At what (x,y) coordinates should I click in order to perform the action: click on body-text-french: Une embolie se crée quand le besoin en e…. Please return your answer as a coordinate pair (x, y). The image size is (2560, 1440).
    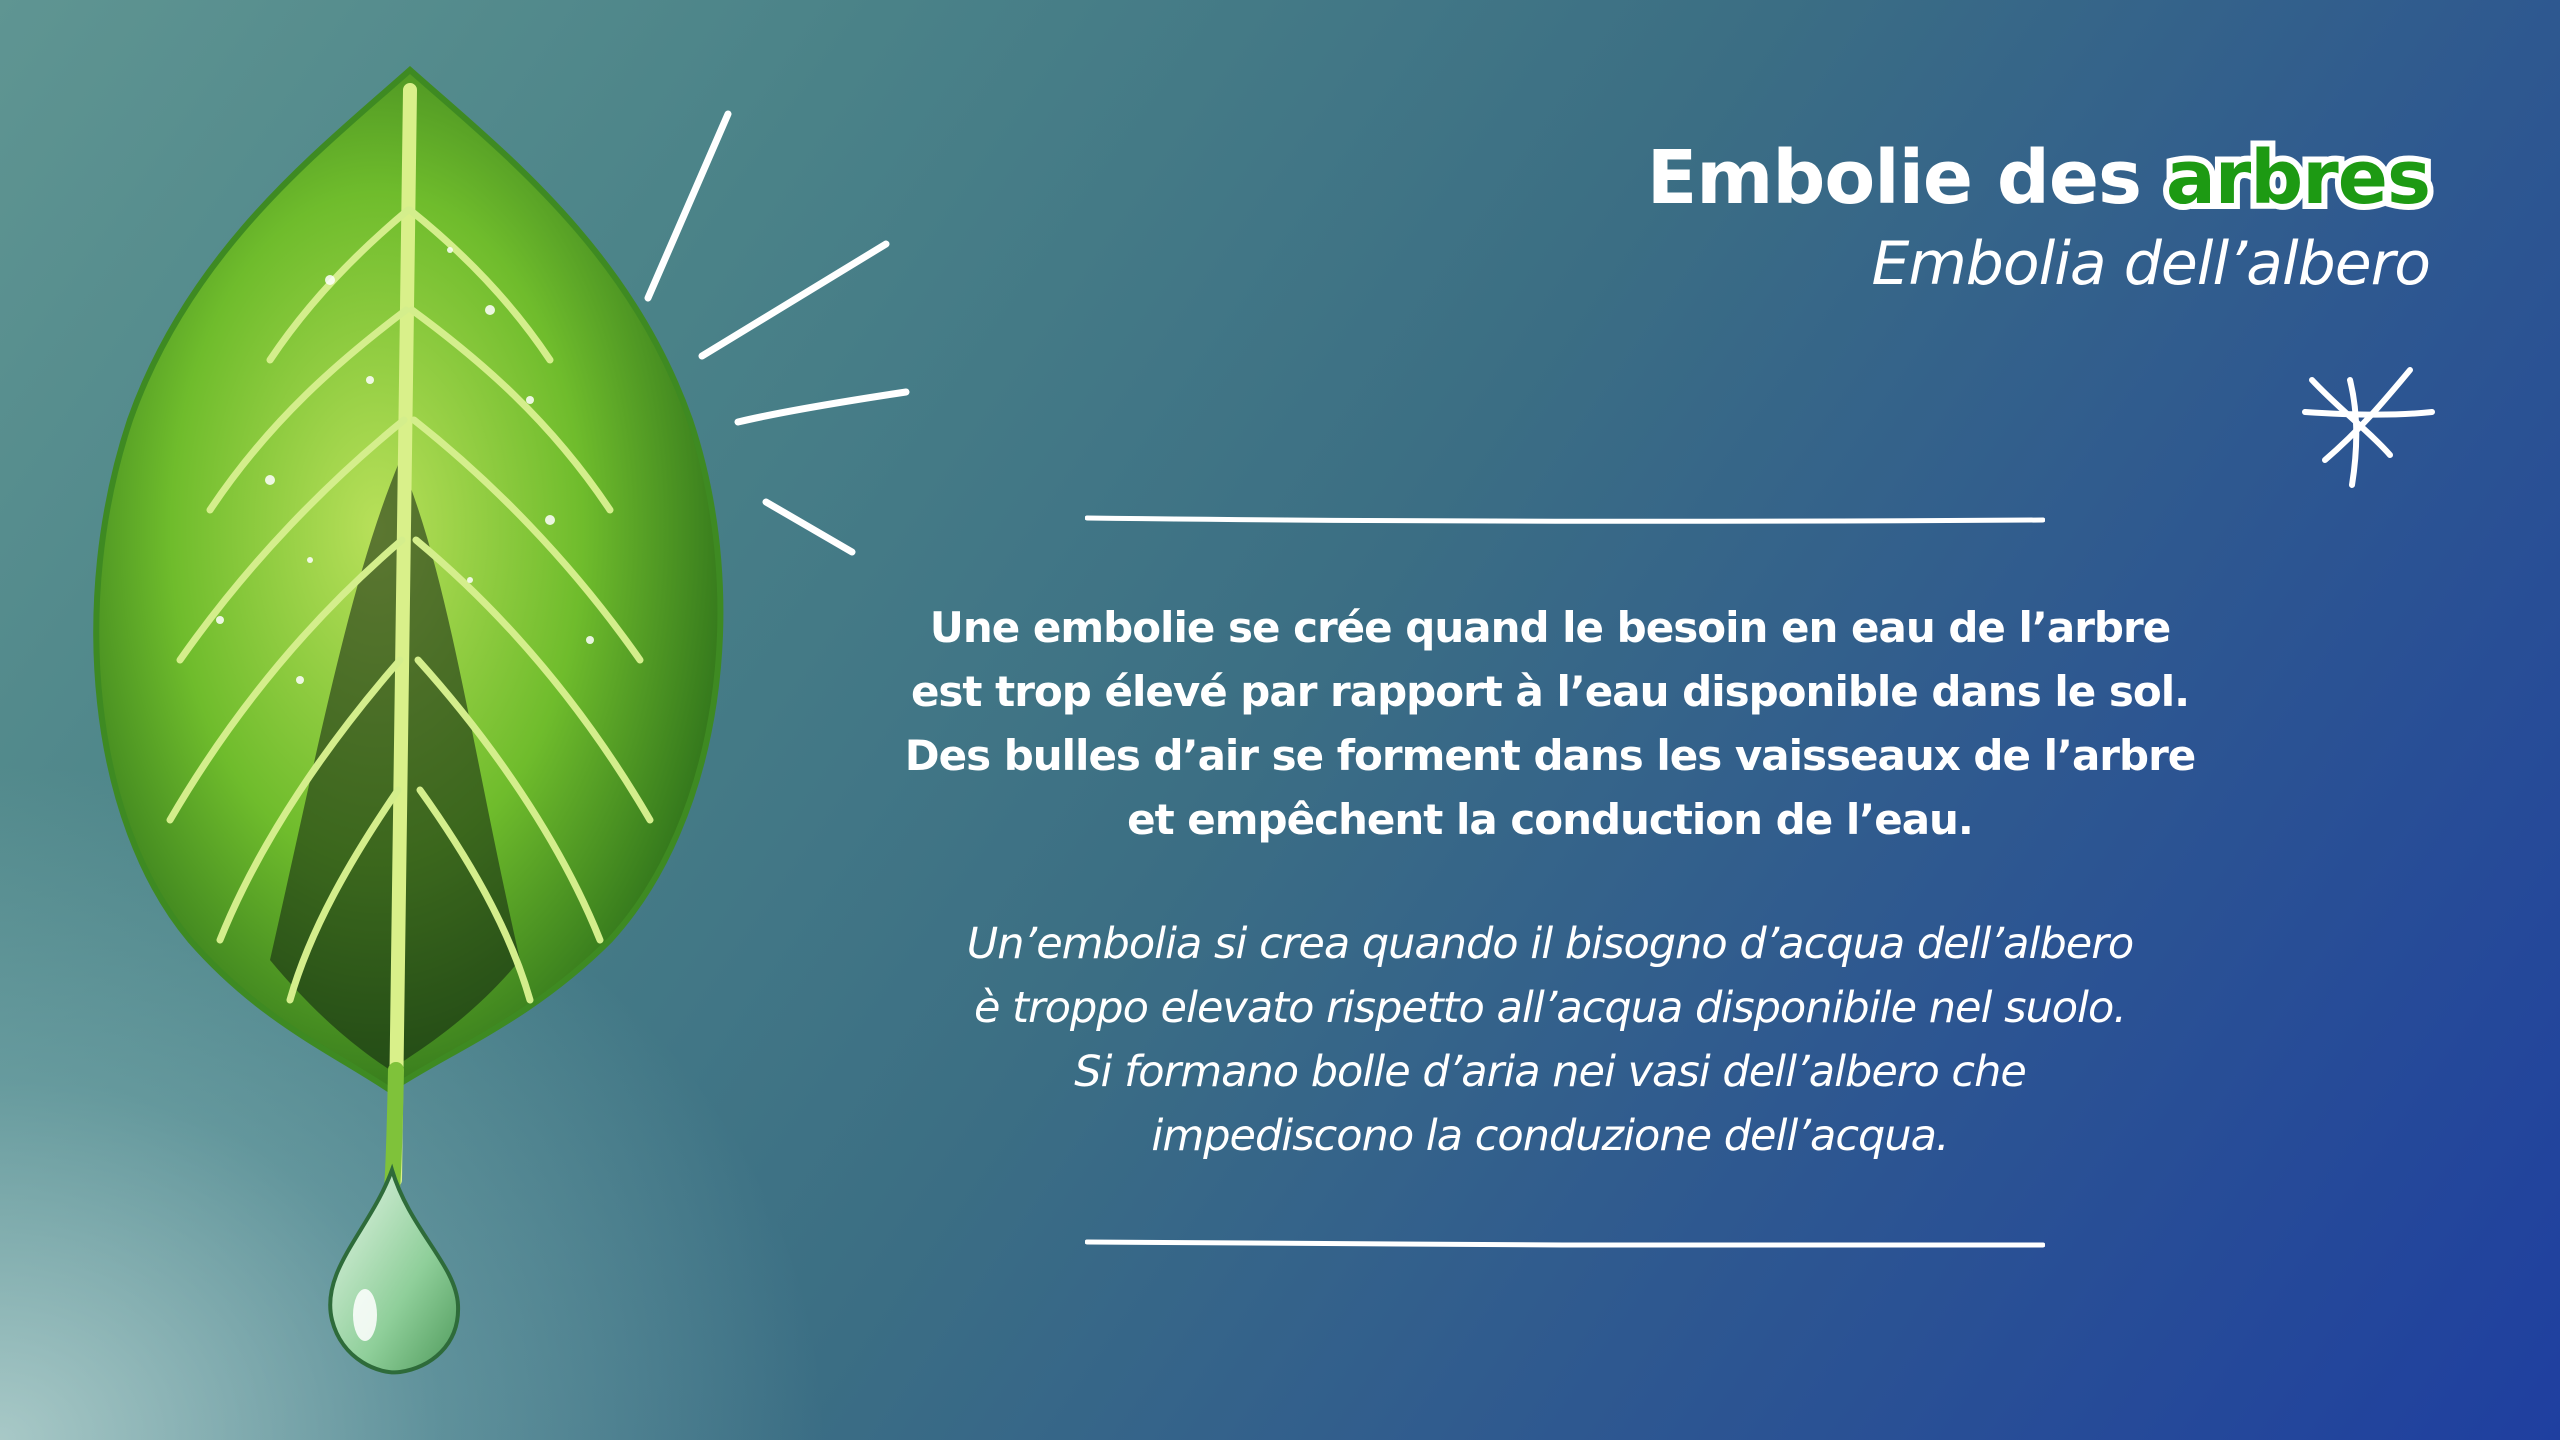
    Looking at the image, I should click on (1550, 724).